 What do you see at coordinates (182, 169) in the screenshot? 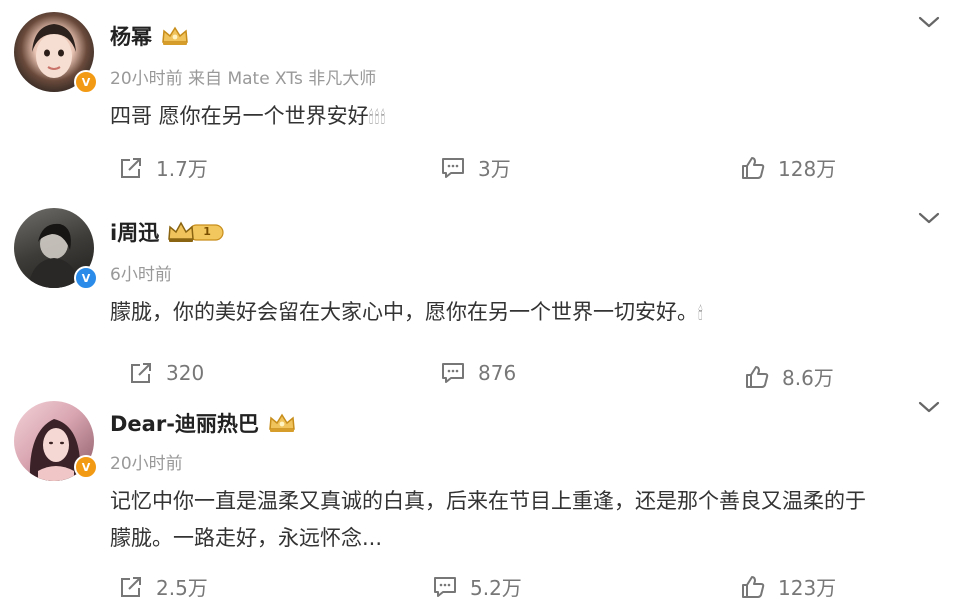
I see `repost-count: 1.7万` at bounding box center [182, 169].